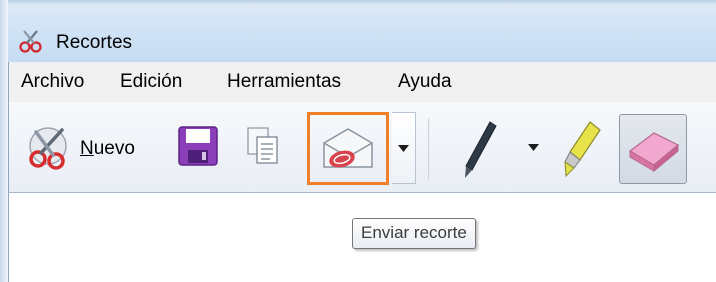  I want to click on new-snip-label: Nuevo, so click(107, 149).